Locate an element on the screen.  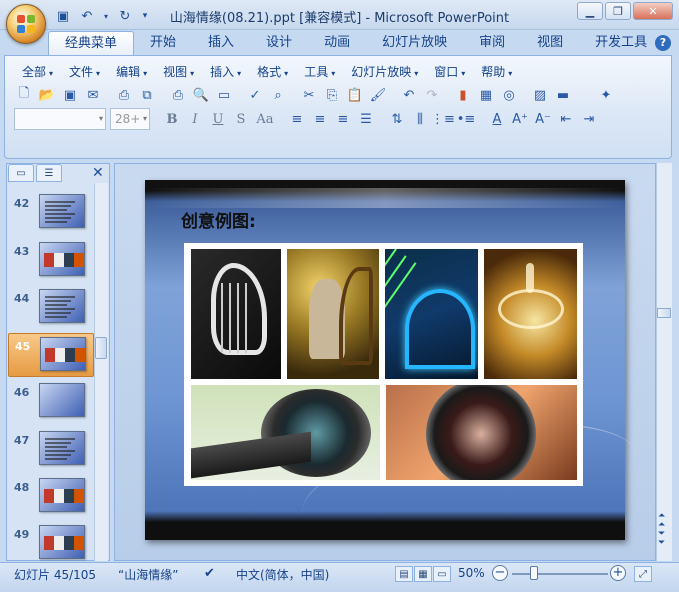
menu-view: 视图 ▾ is located at coordinates (178, 72).